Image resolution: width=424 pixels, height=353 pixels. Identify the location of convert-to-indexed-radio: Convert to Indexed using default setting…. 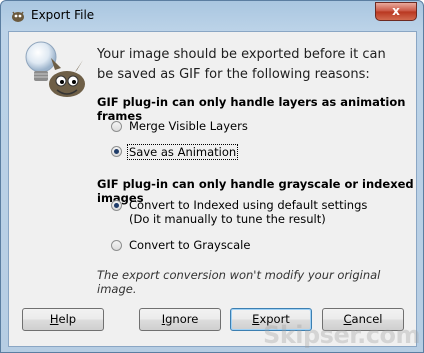
(239, 212).